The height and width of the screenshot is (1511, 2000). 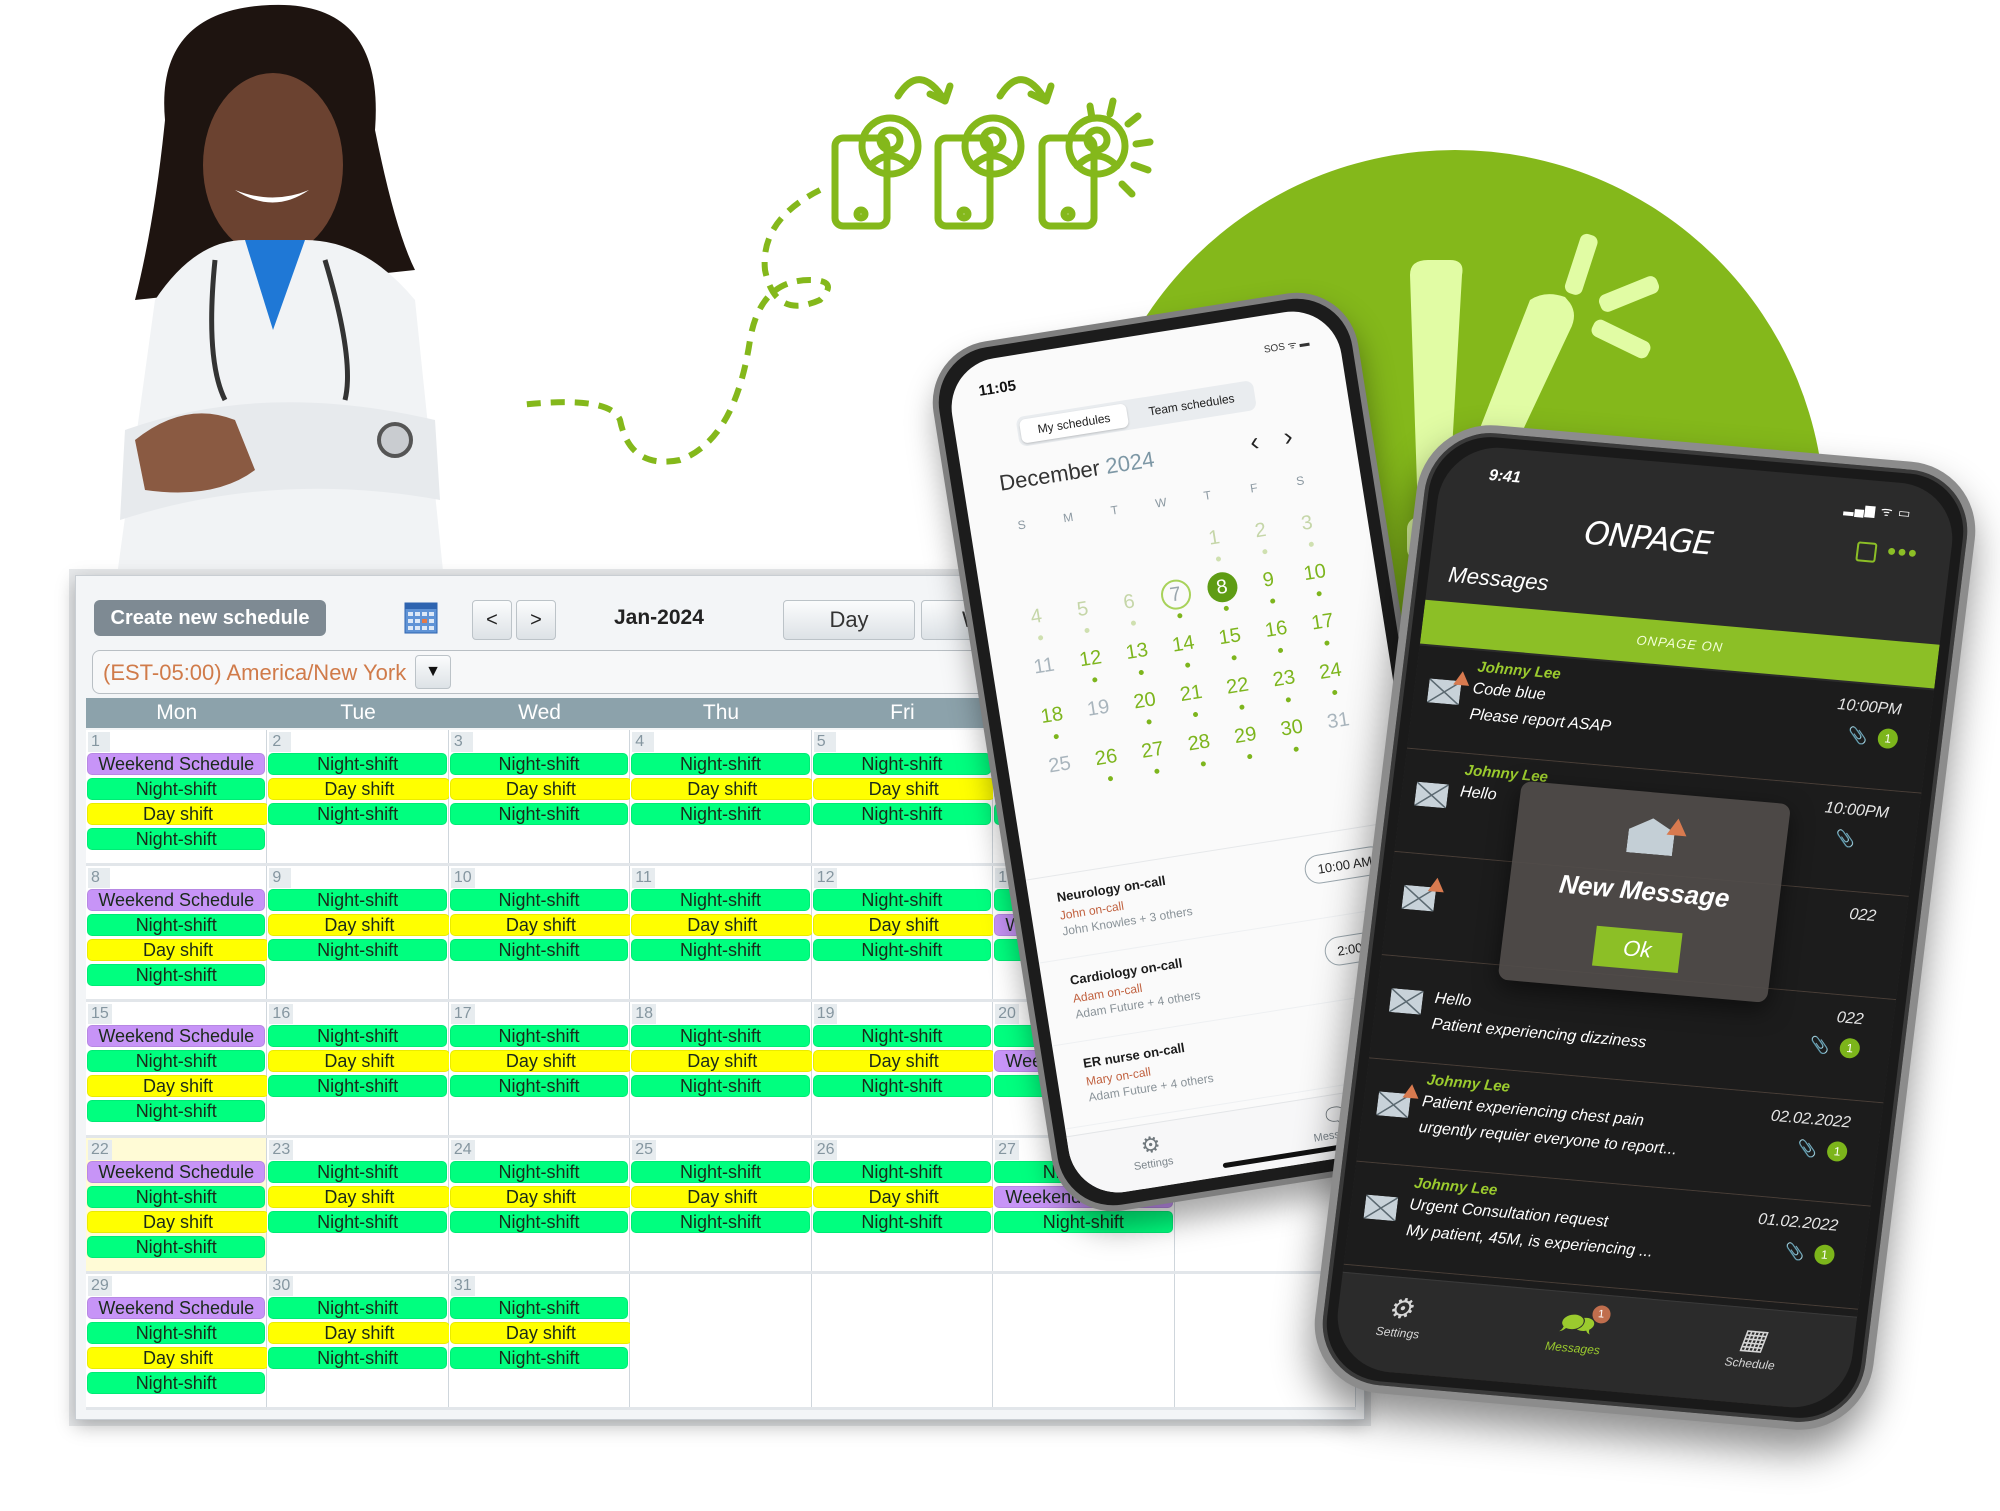 What do you see at coordinates (1287, 437) in the screenshot?
I see `chevron-right-icon: ›` at bounding box center [1287, 437].